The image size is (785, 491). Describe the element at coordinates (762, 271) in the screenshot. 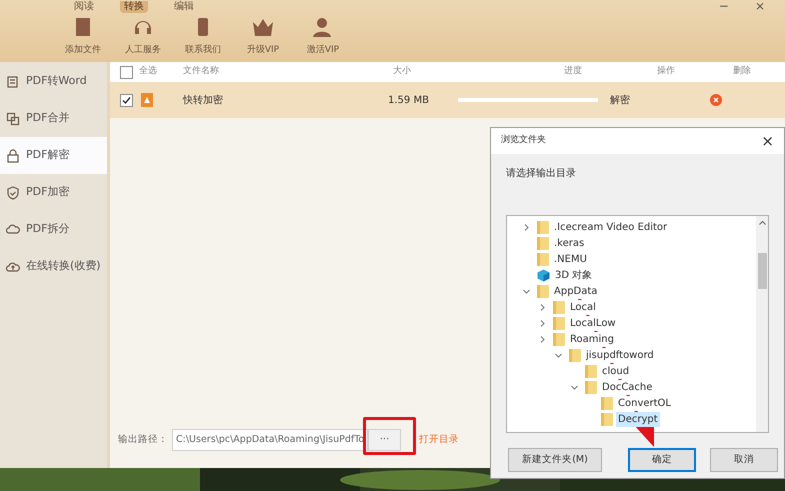

I see `scroll-thumb` at that location.